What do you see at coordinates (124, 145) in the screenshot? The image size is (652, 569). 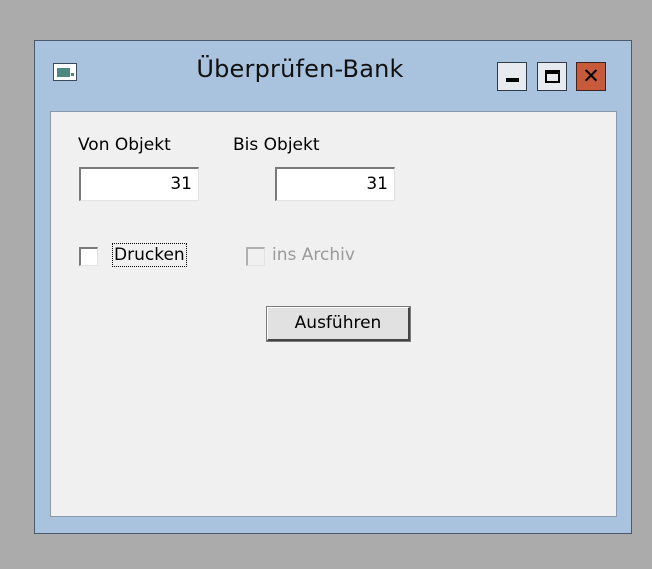 I see `from-object-label: Von Objekt` at bounding box center [124, 145].